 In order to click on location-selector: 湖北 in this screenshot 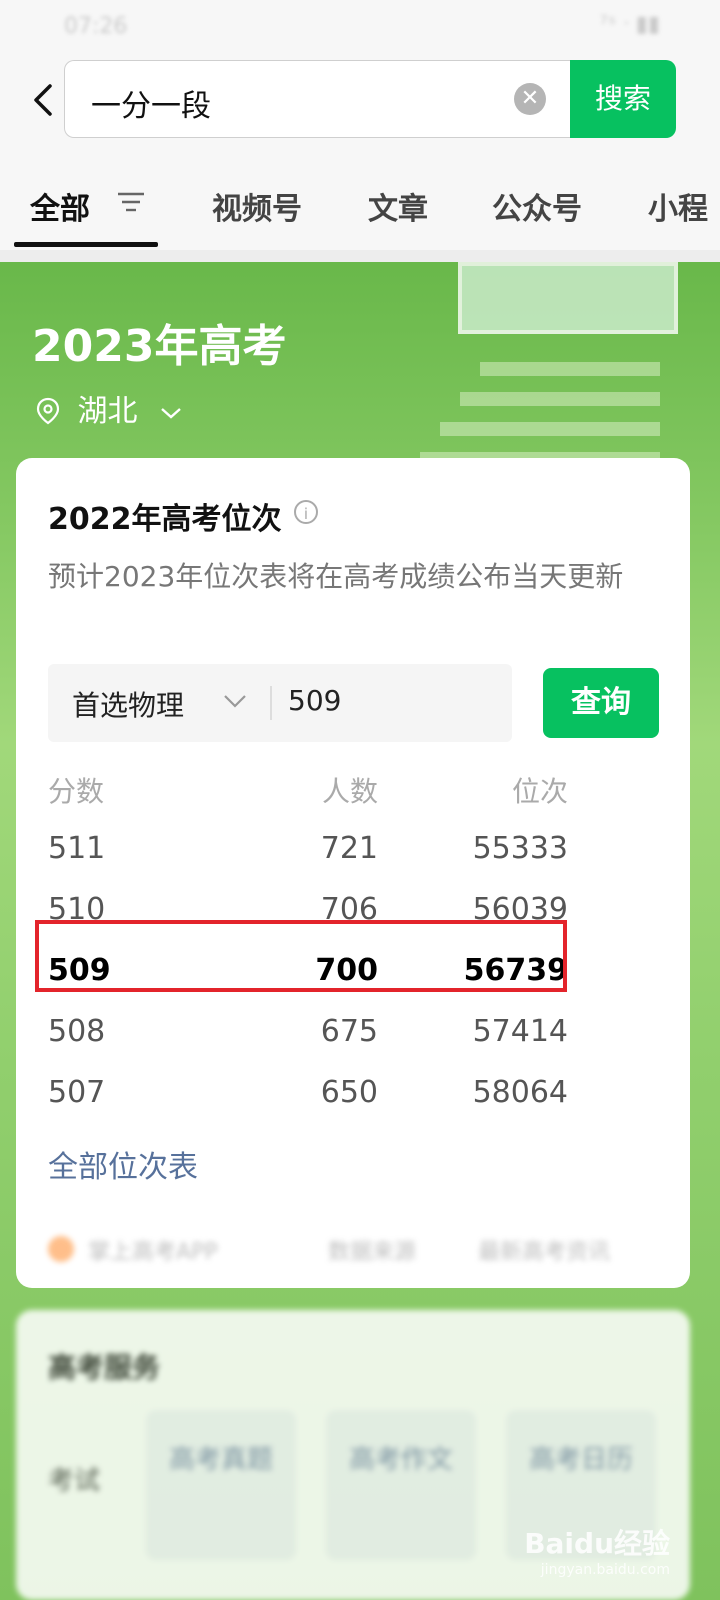, I will do `click(109, 408)`.